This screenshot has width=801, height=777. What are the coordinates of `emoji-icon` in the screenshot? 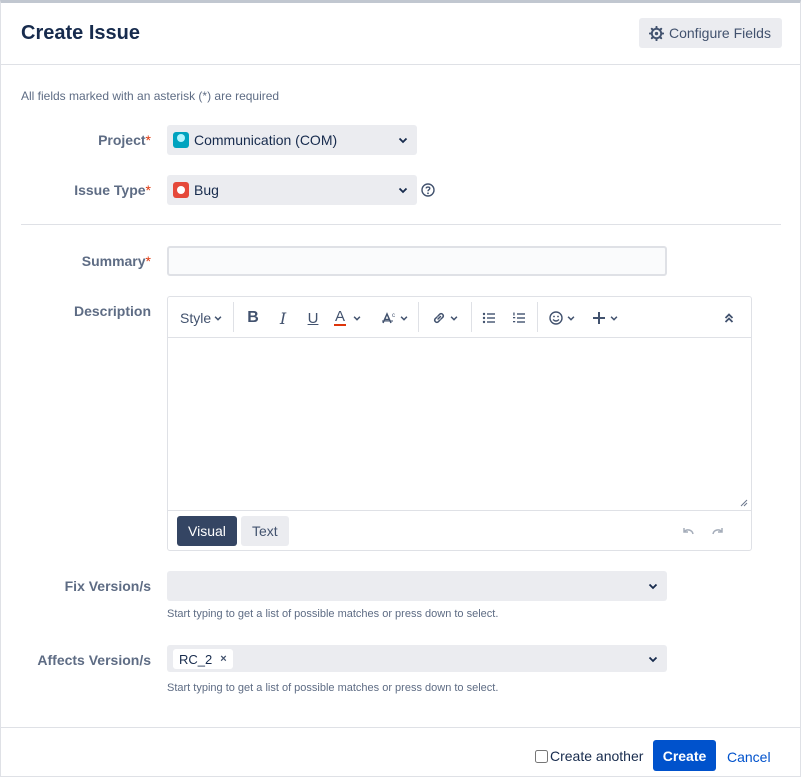 It's located at (556, 318).